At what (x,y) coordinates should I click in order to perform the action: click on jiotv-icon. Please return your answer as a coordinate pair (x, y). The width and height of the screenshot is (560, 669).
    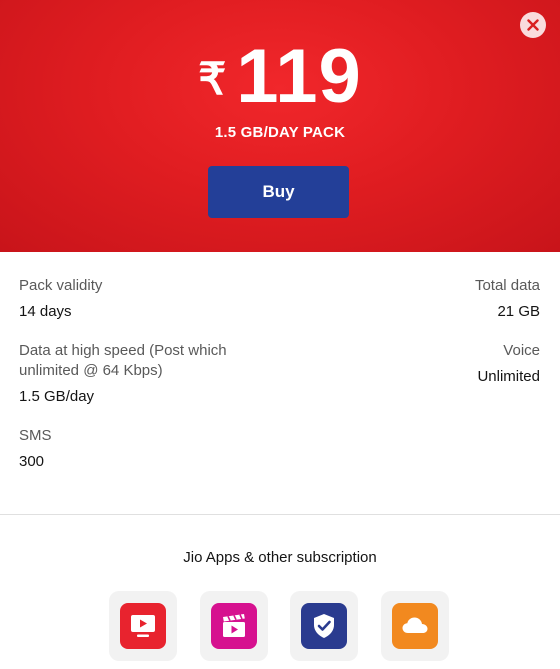
    Looking at the image, I should click on (143, 626).